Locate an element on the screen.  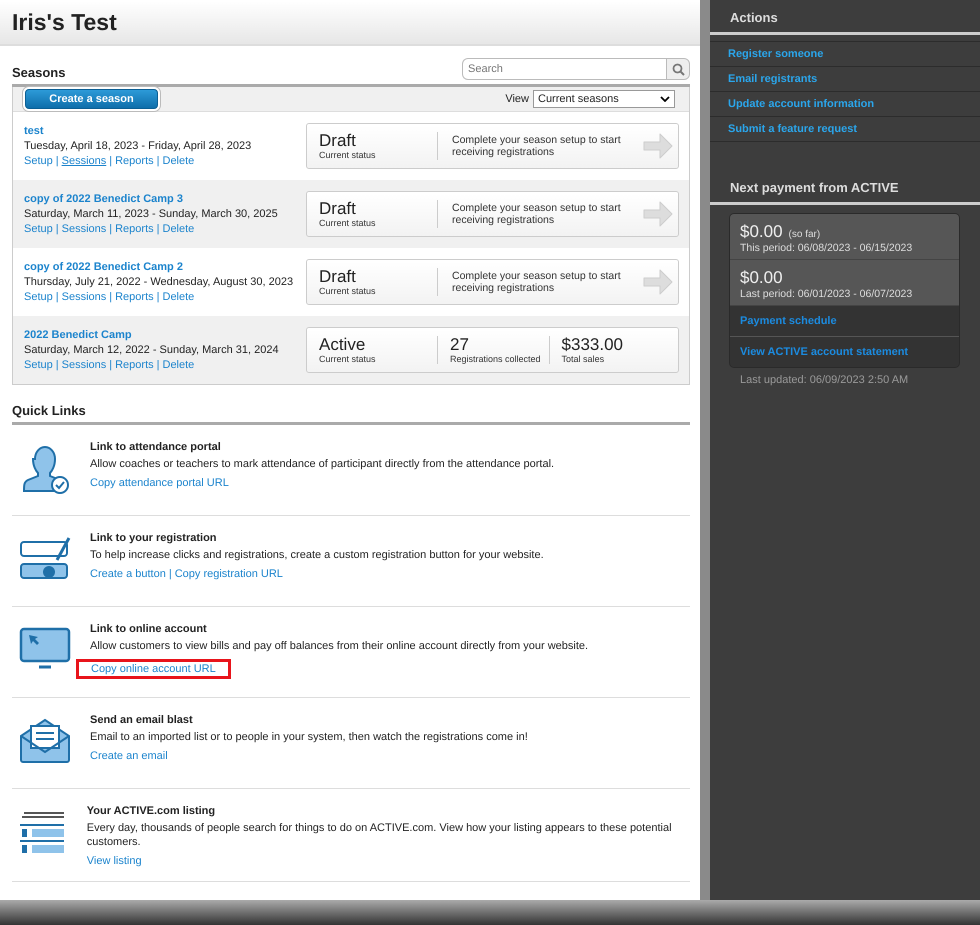
page-title: Iris's Test is located at coordinates (64, 22).